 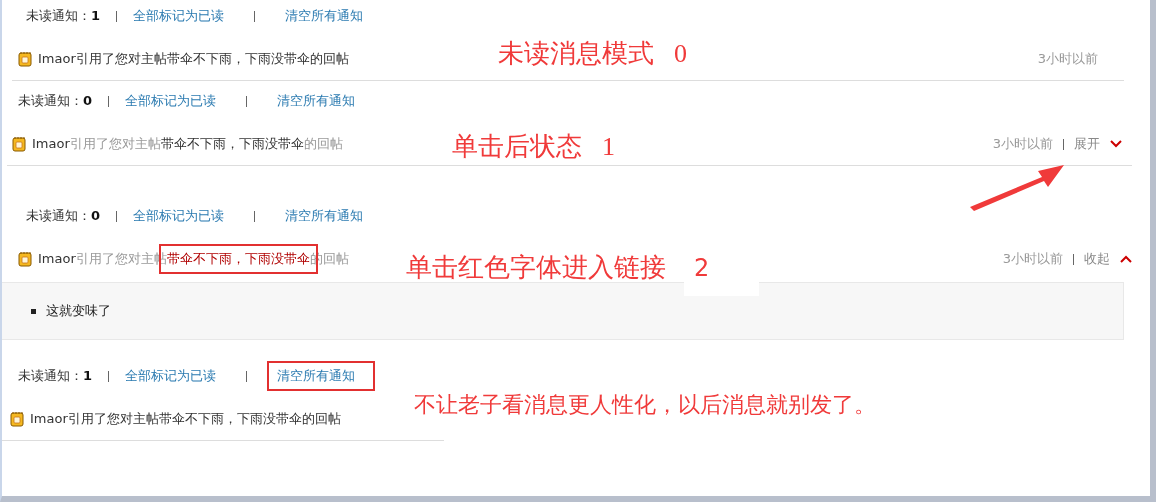 What do you see at coordinates (576, 54) in the screenshot?
I see `annotation-text: 未读消息模式` at bounding box center [576, 54].